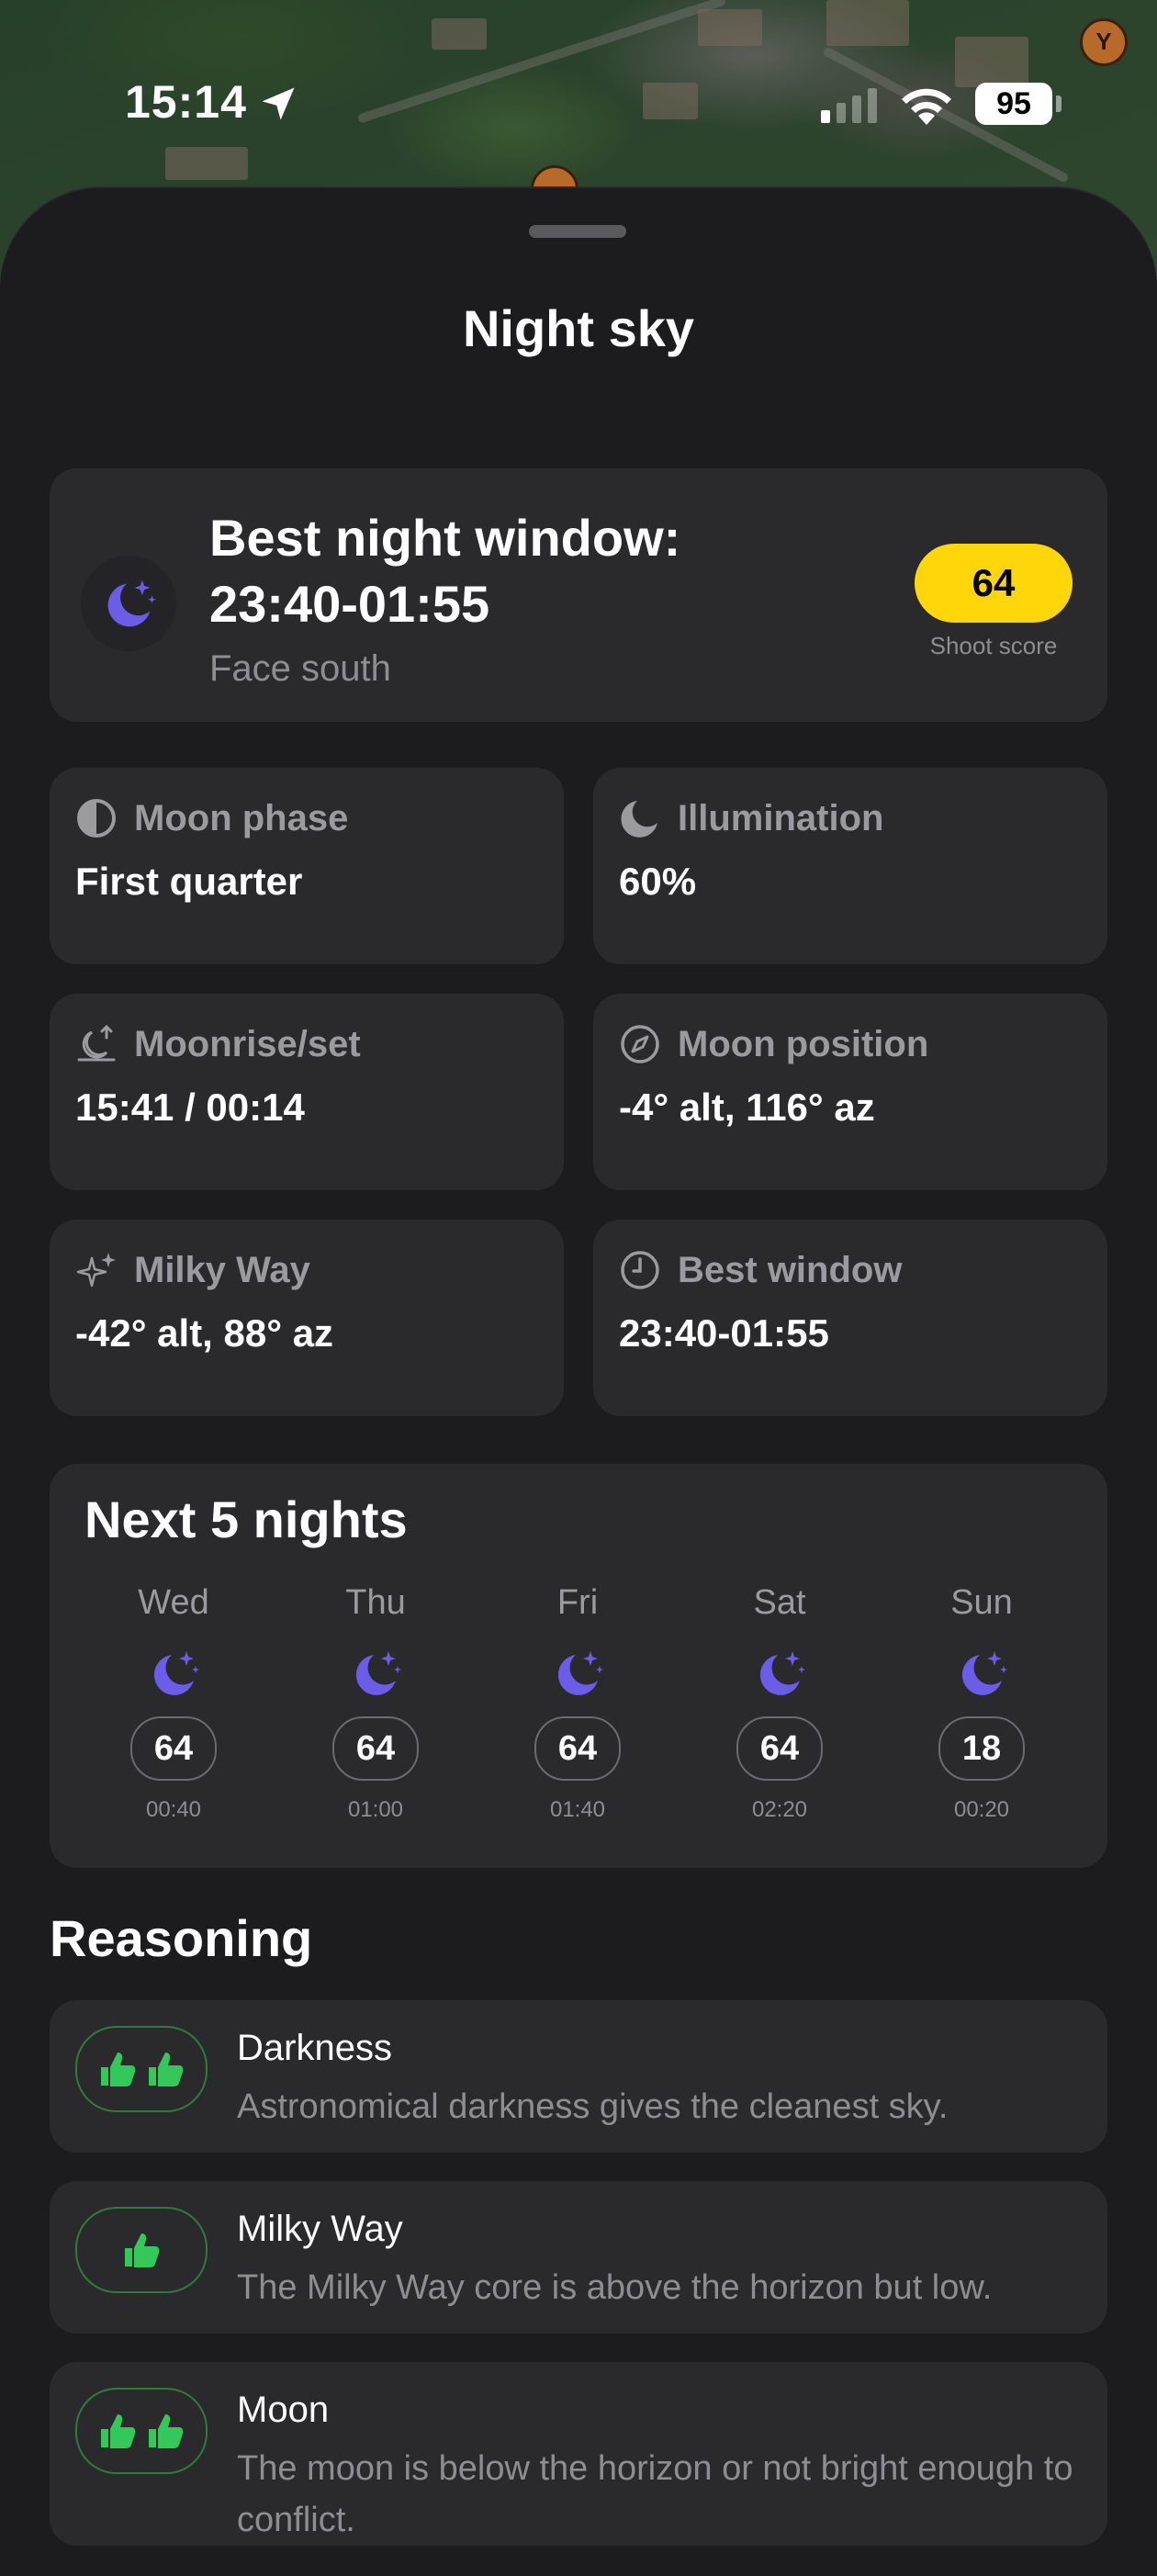 The width and height of the screenshot is (1157, 2576). What do you see at coordinates (724, 1333) in the screenshot?
I see `stat-value: 23:40-01:55` at bounding box center [724, 1333].